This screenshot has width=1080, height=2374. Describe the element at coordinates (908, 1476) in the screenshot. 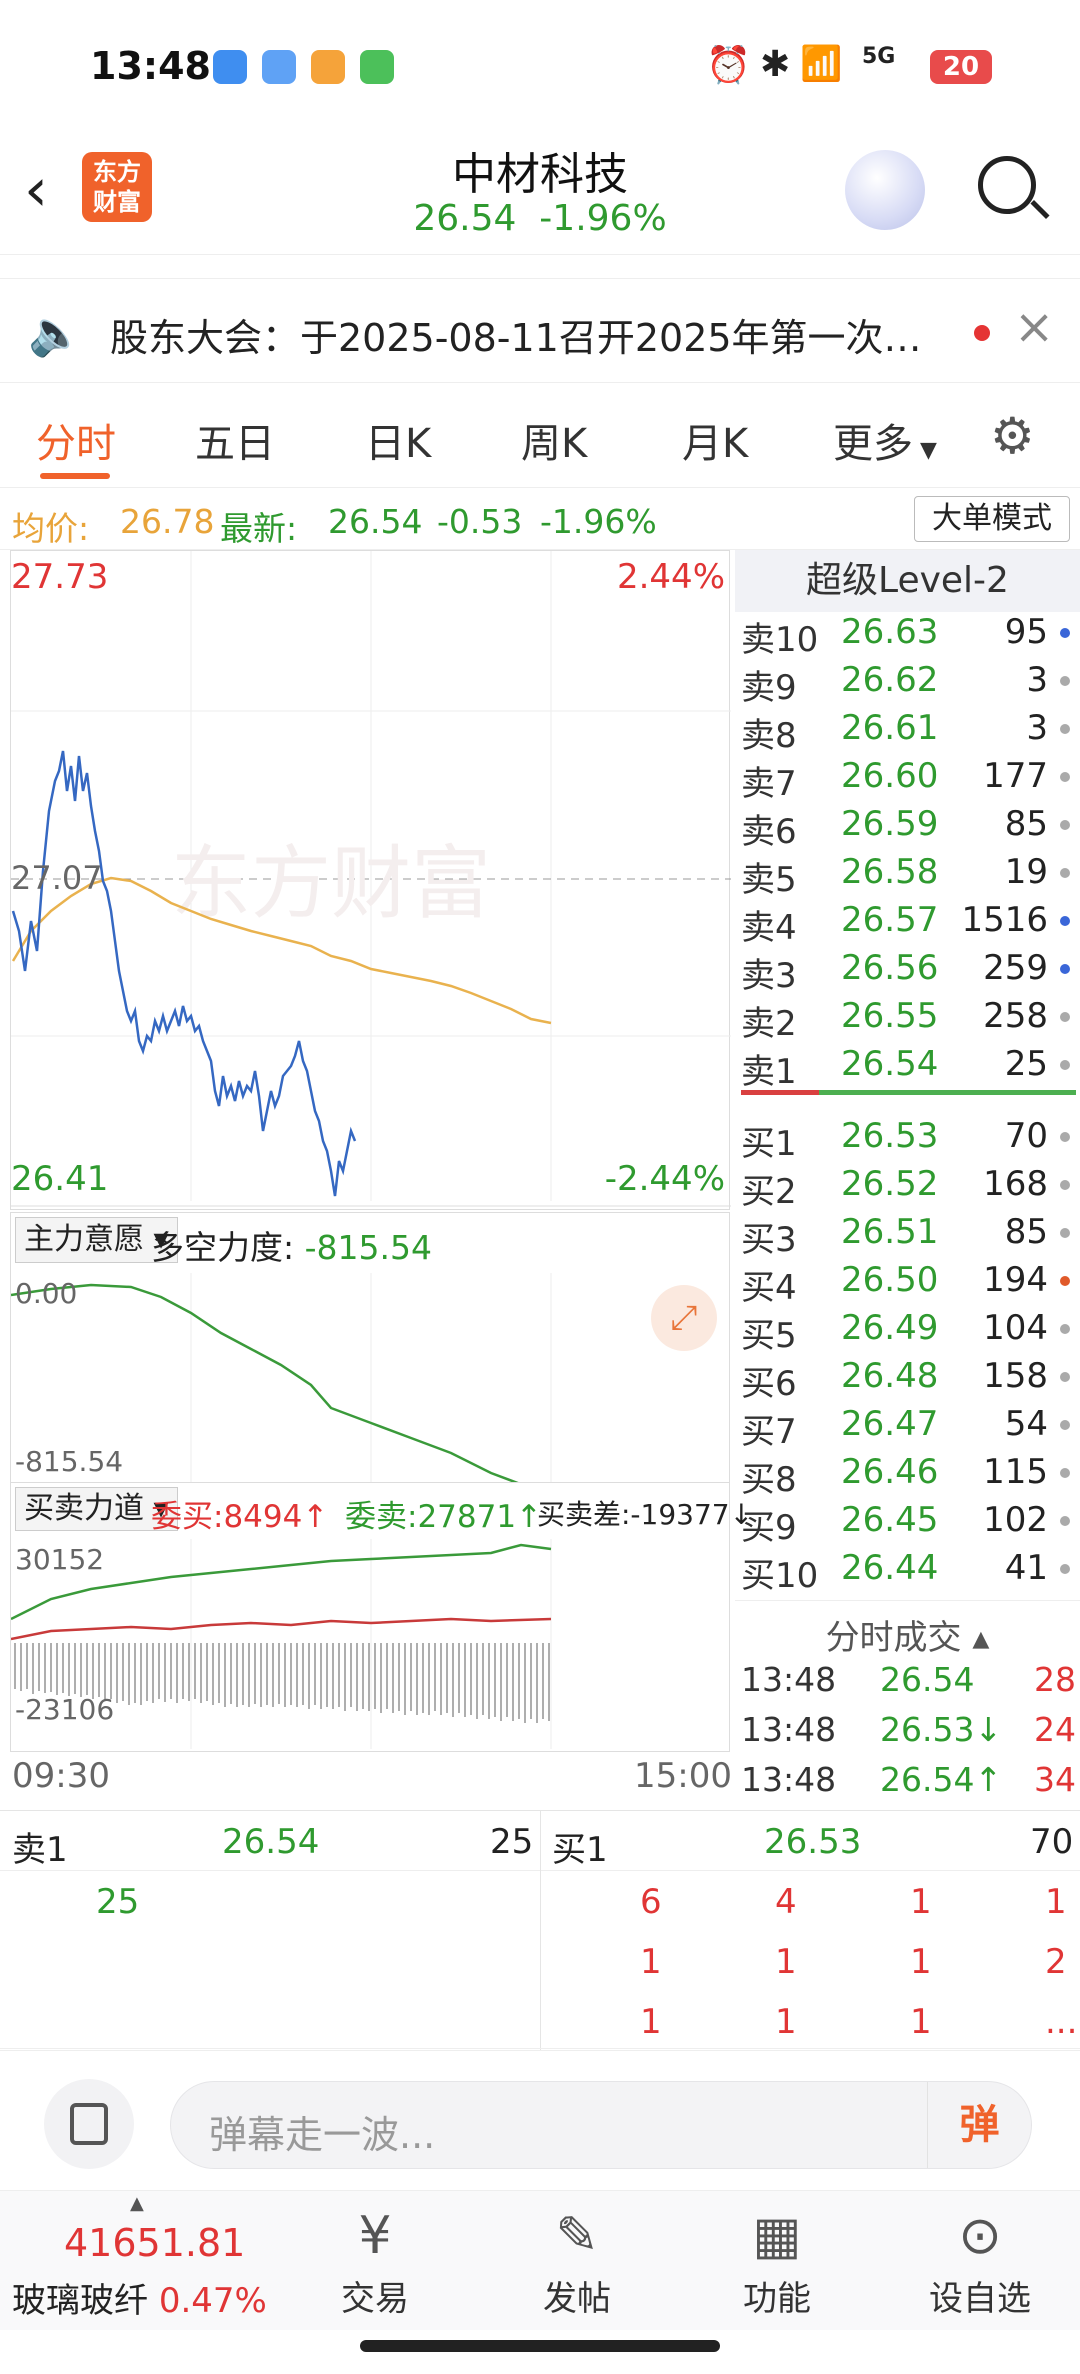

I see `bid-row: 买8 26.46 115` at that location.